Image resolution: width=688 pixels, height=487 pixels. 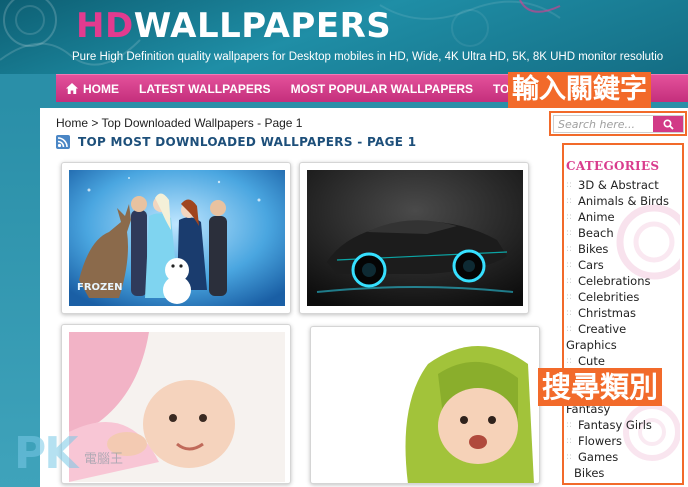 What do you see at coordinates (579, 90) in the screenshot?
I see `search-annotation-label: 輸入關鍵字` at bounding box center [579, 90].